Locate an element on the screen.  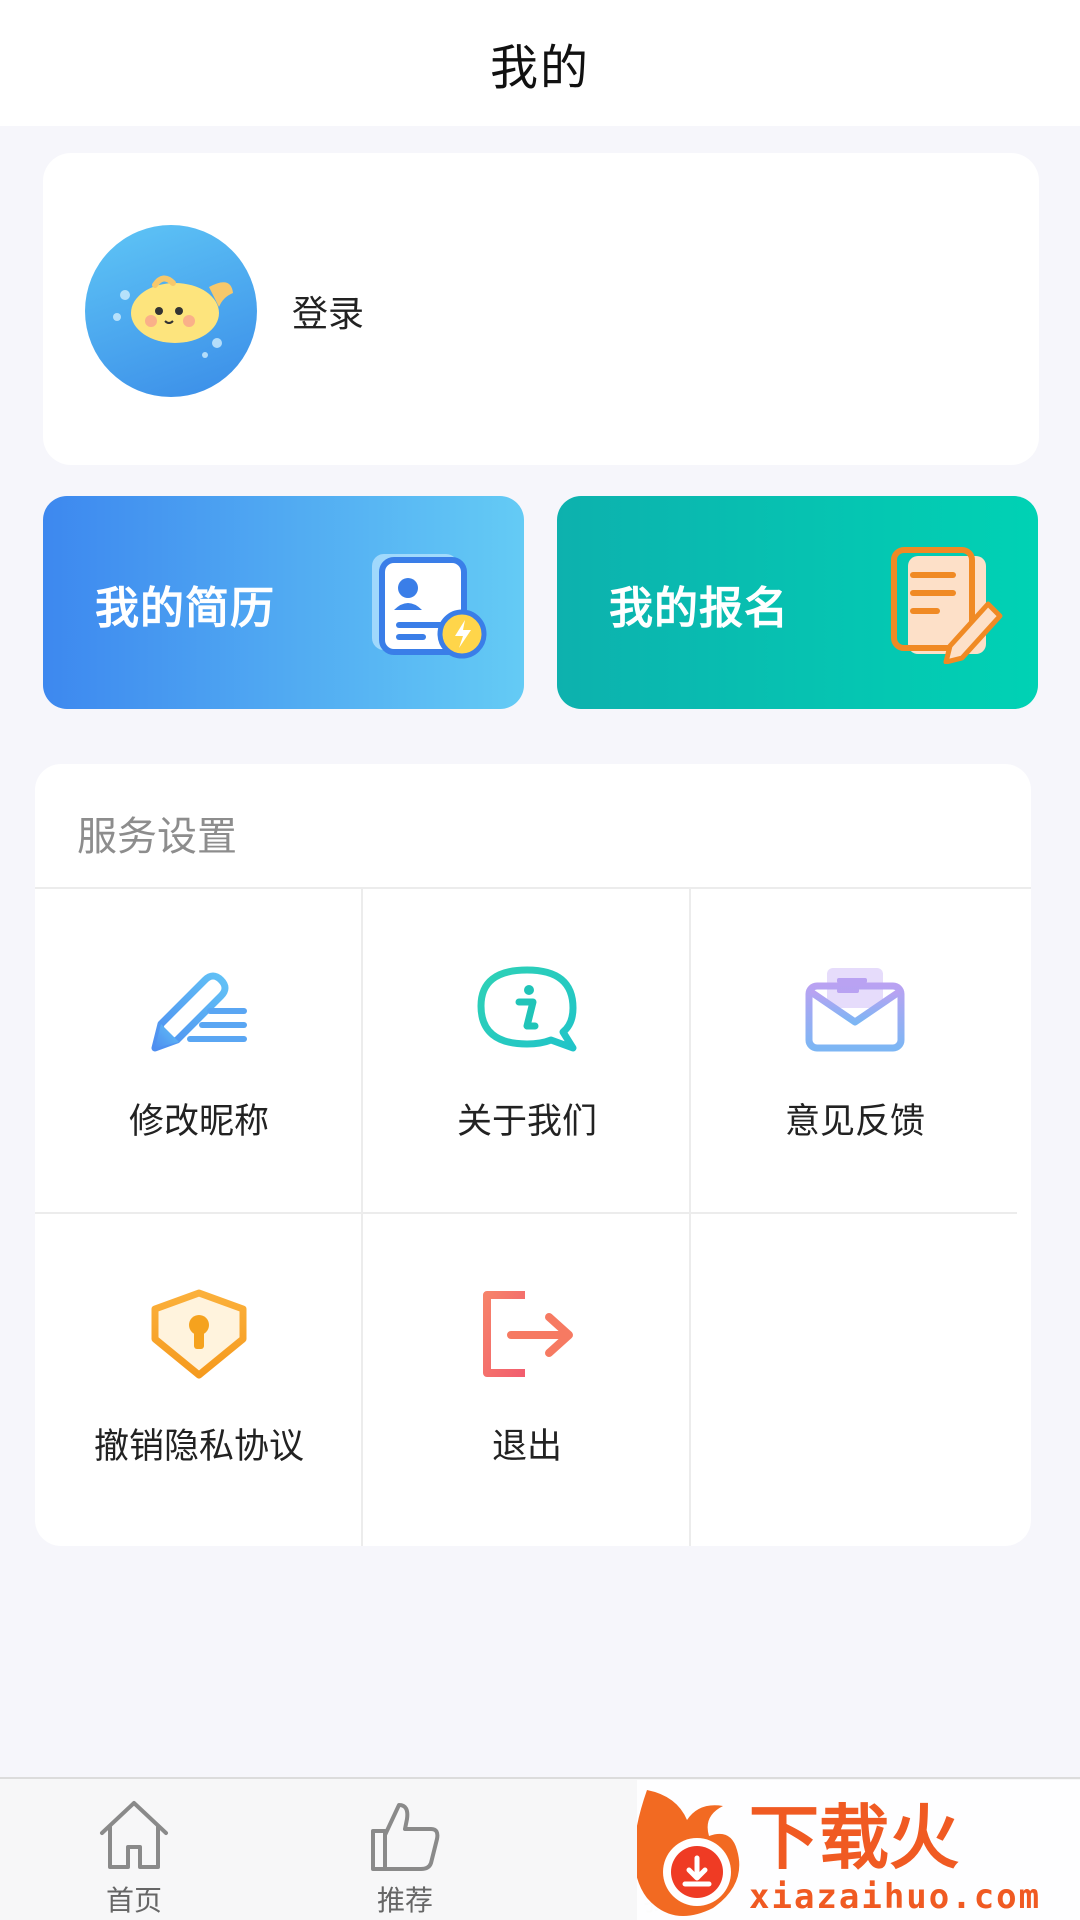
feedback-button: 意见反馈 is located at coordinates (855, 1050).